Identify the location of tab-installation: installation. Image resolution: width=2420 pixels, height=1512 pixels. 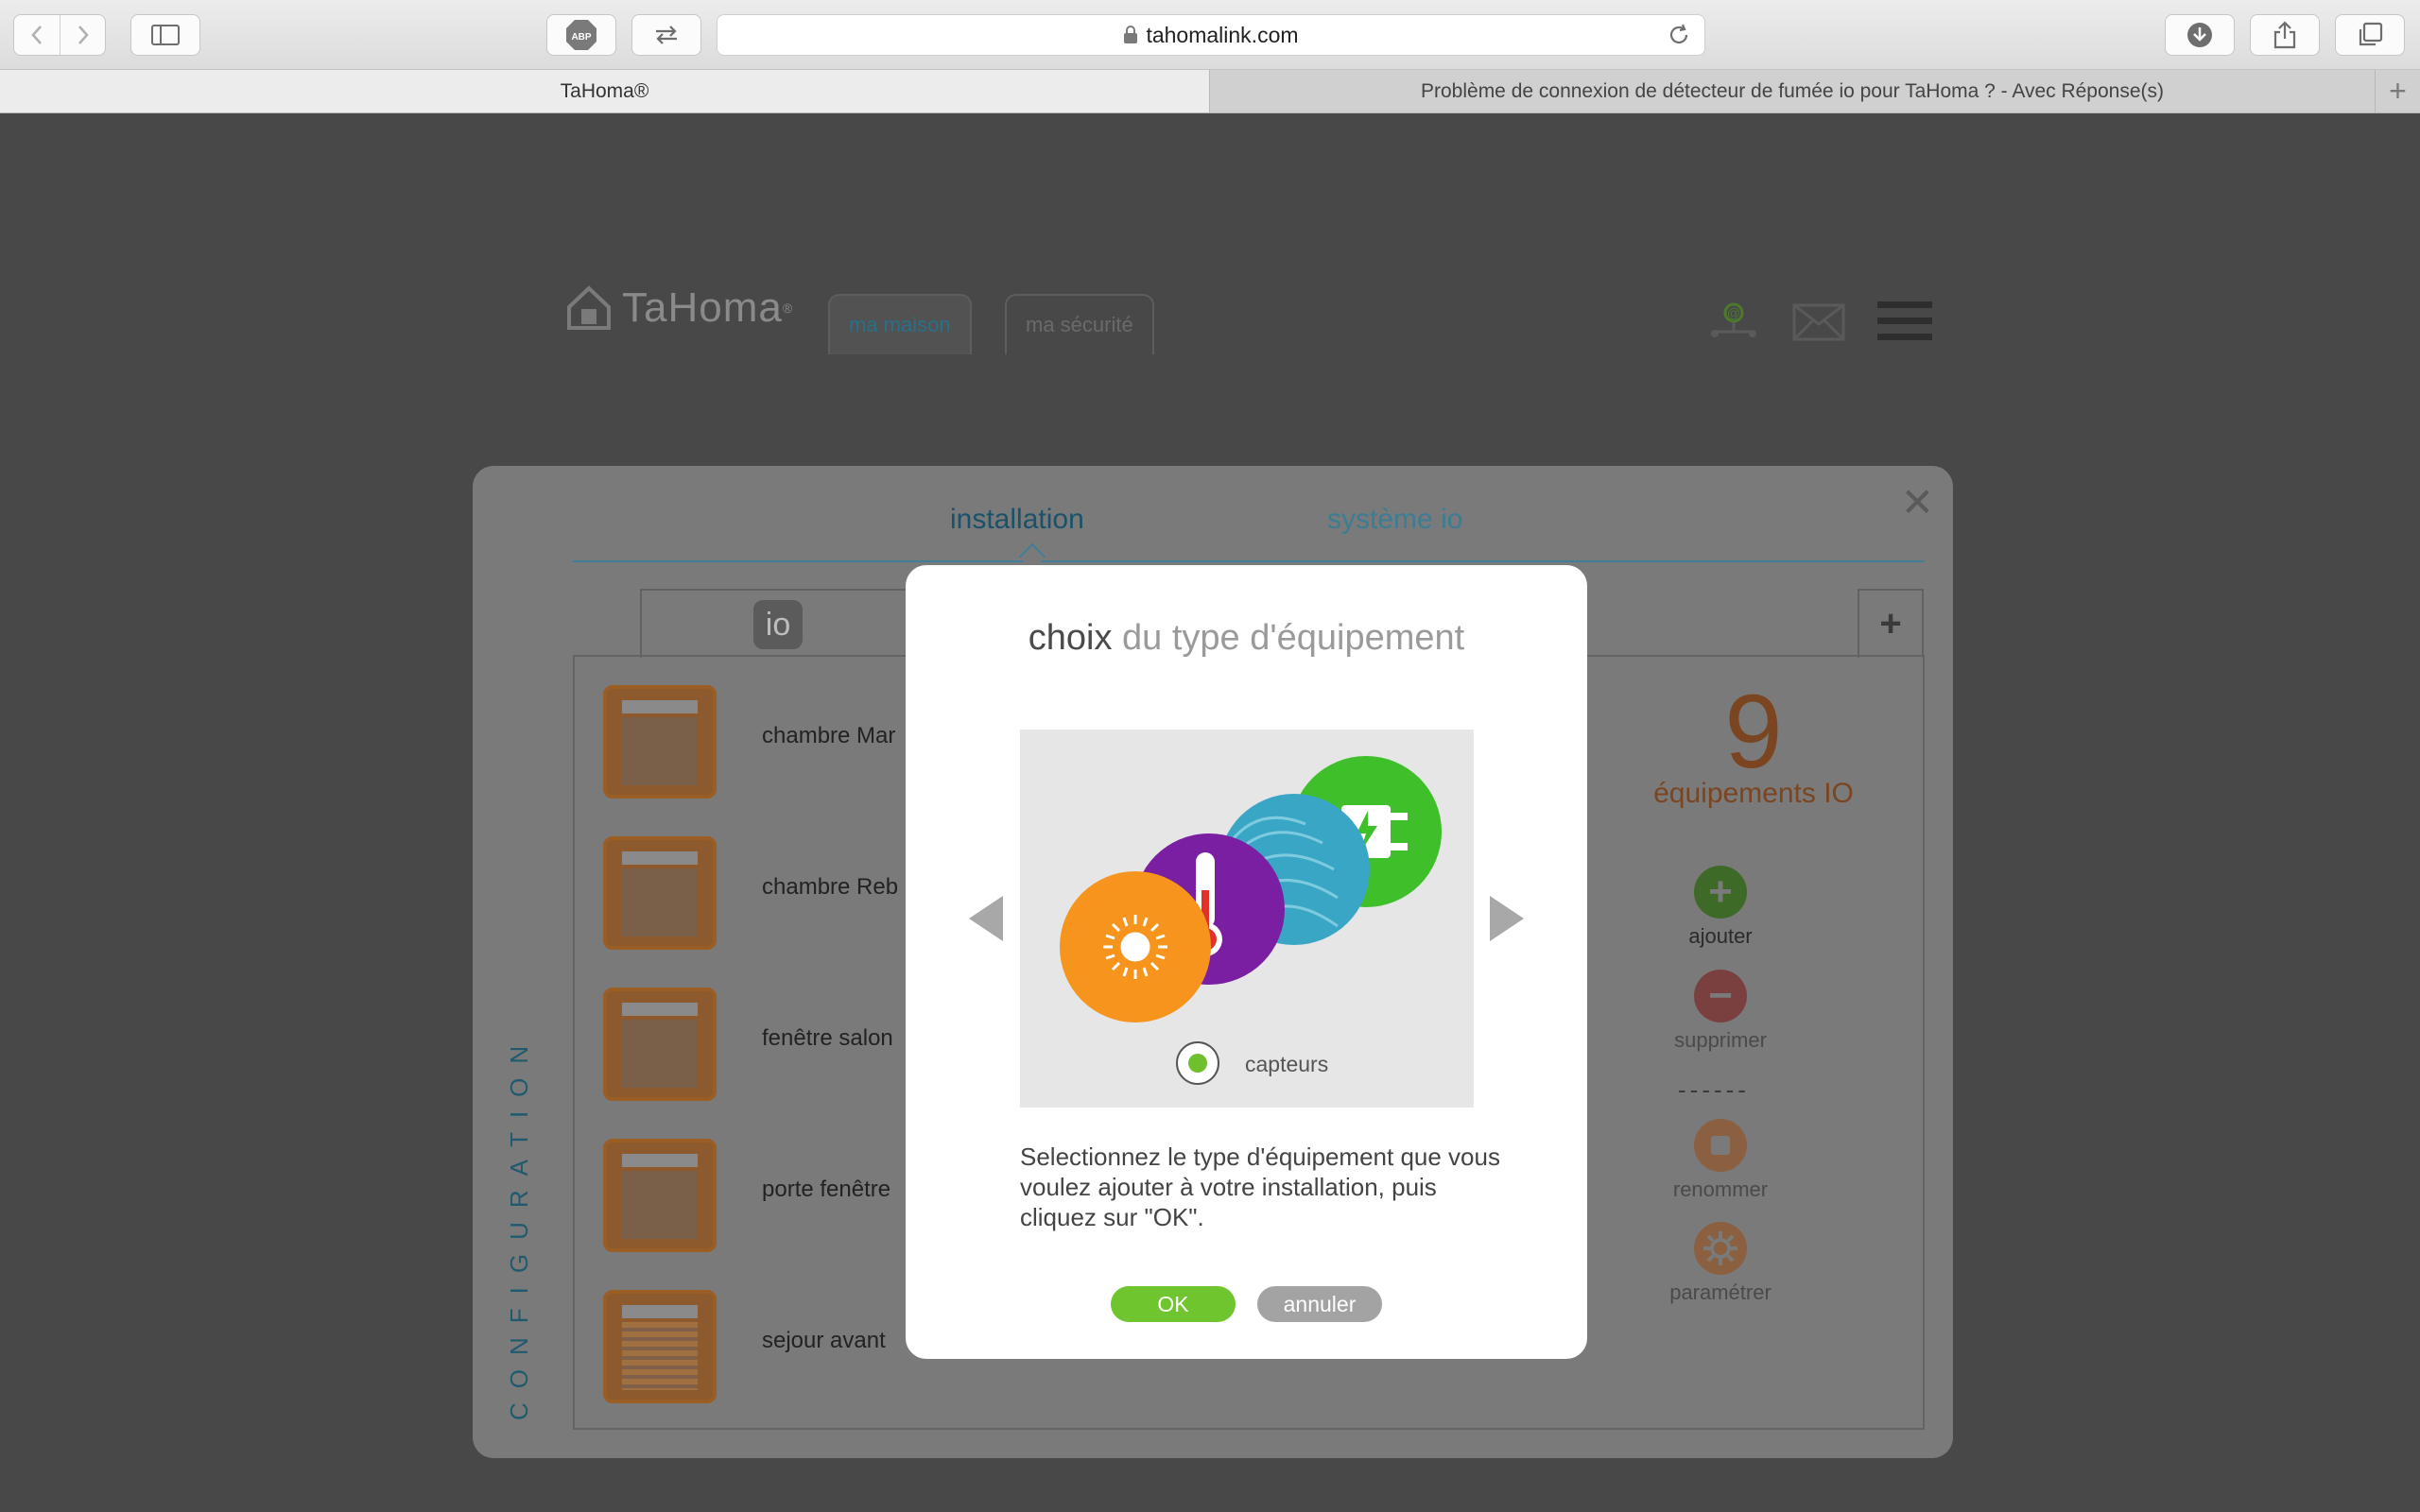
(1017, 520).